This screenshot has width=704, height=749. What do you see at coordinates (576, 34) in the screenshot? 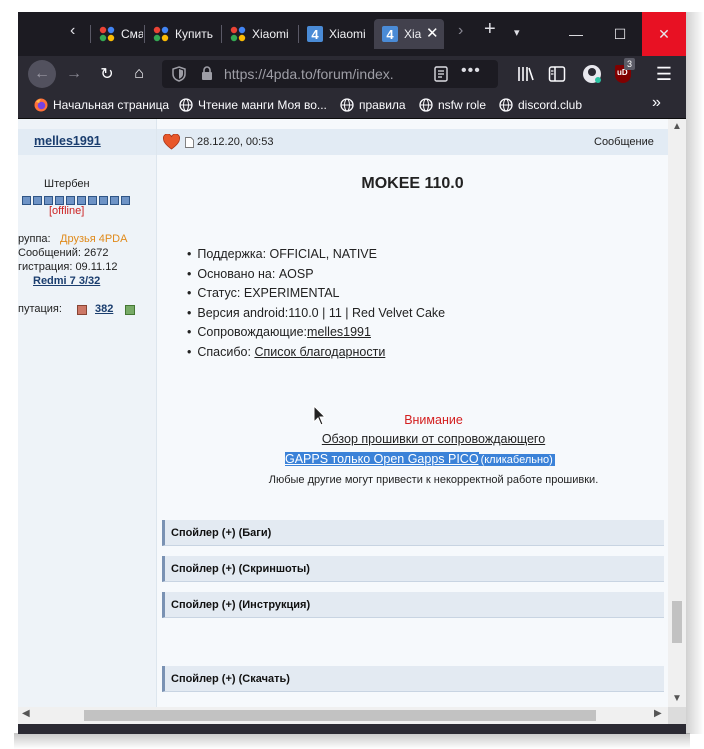
I see `minimize-icon: —` at bounding box center [576, 34].